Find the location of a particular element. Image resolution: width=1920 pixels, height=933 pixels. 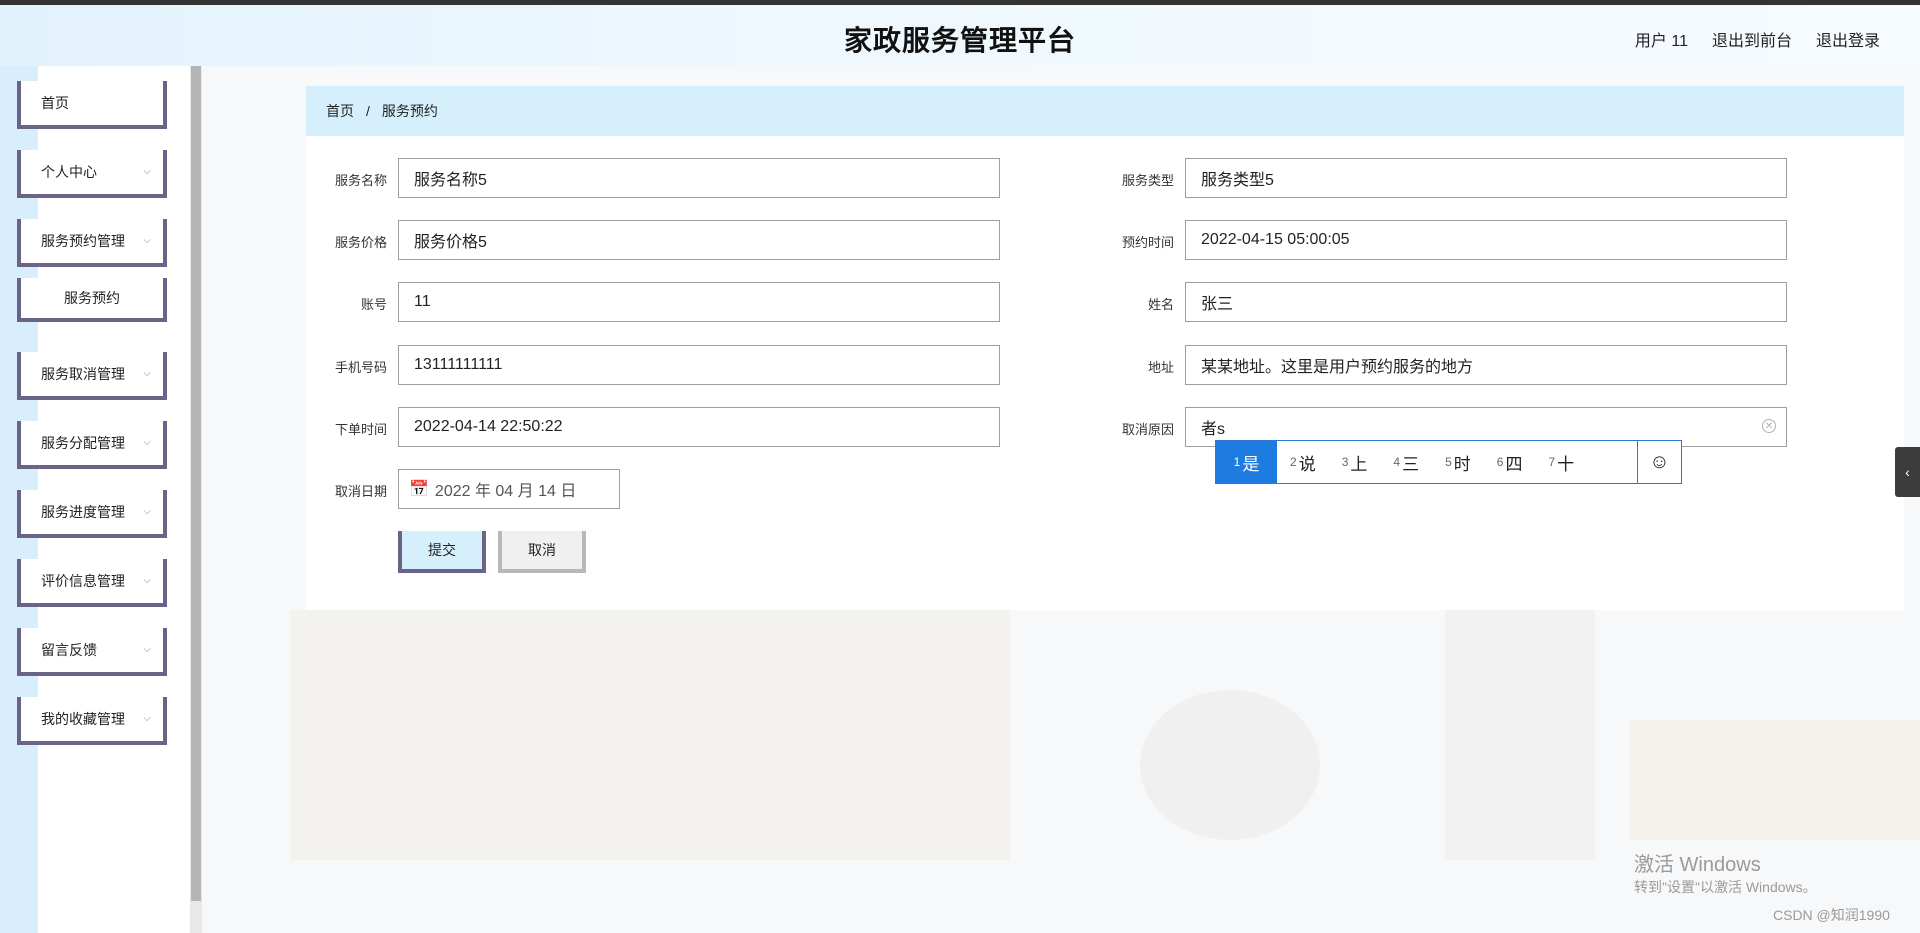

page-title: 家政服务管理平台 is located at coordinates (959, 40).